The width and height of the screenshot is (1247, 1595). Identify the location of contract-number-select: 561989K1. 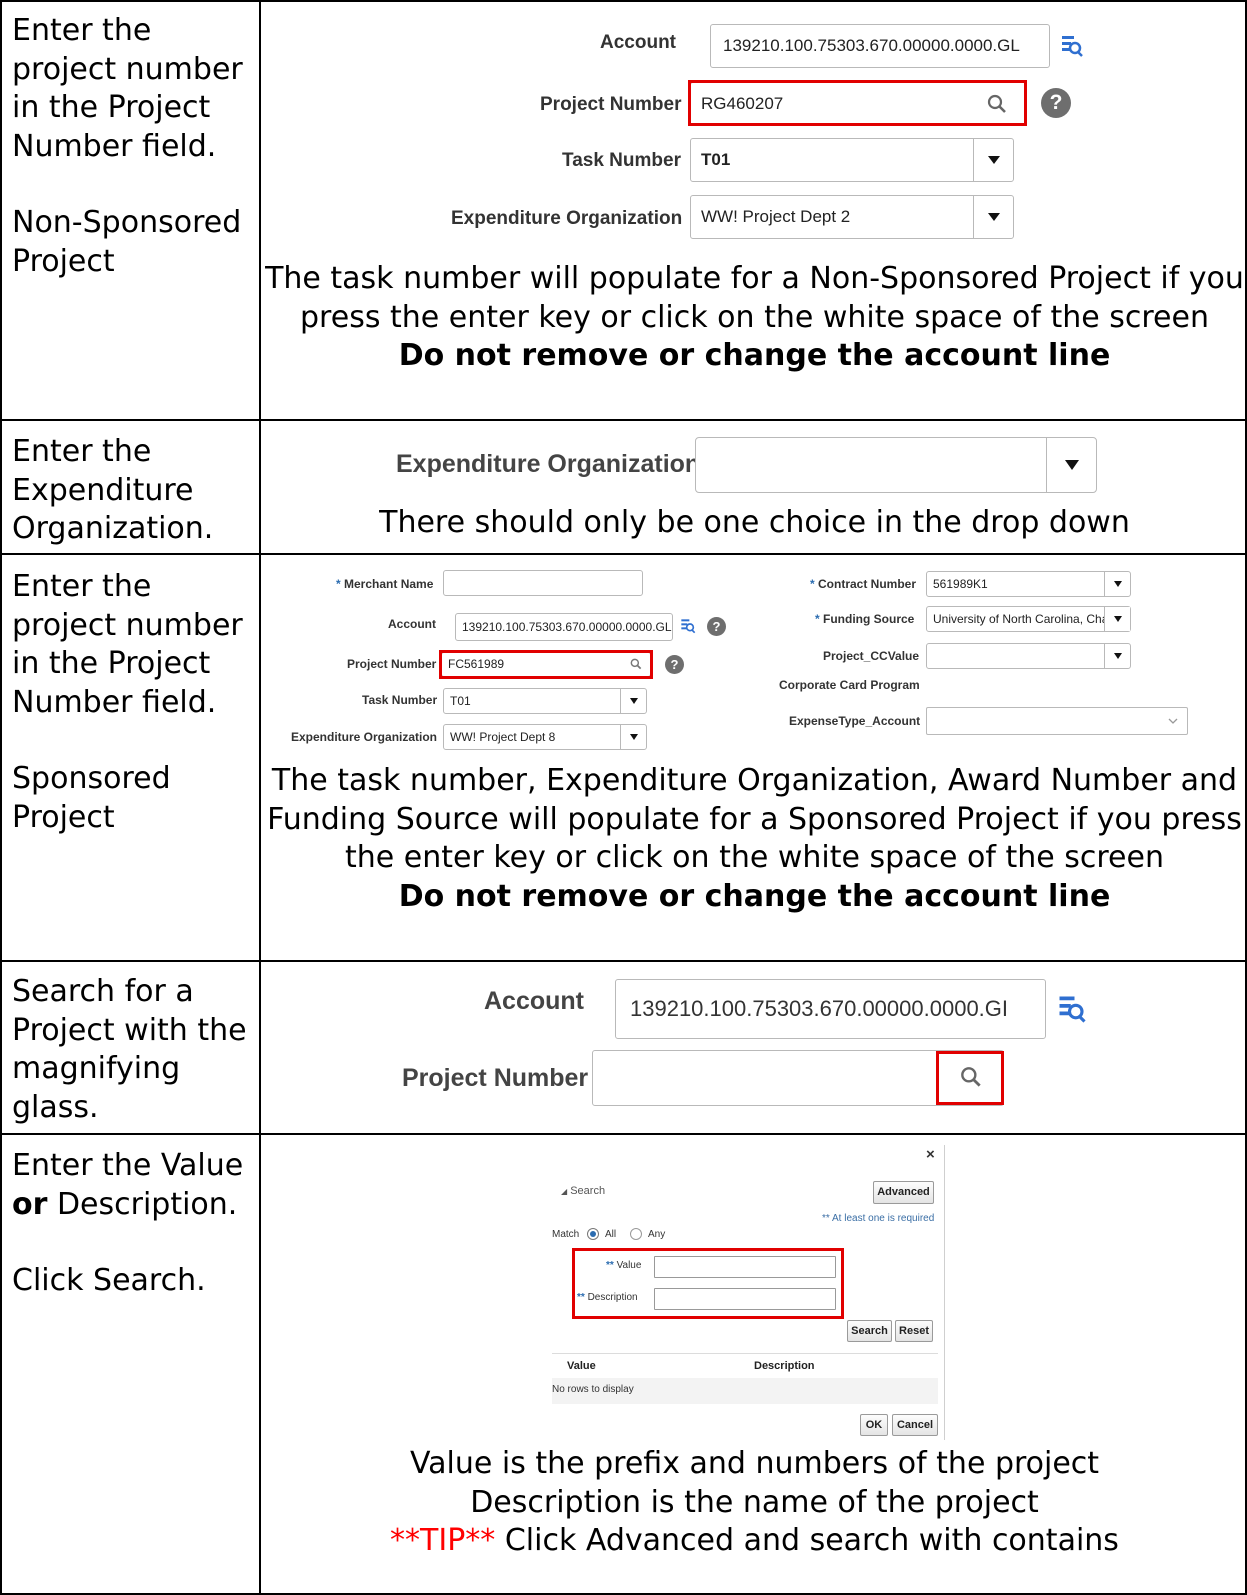
(1028, 584).